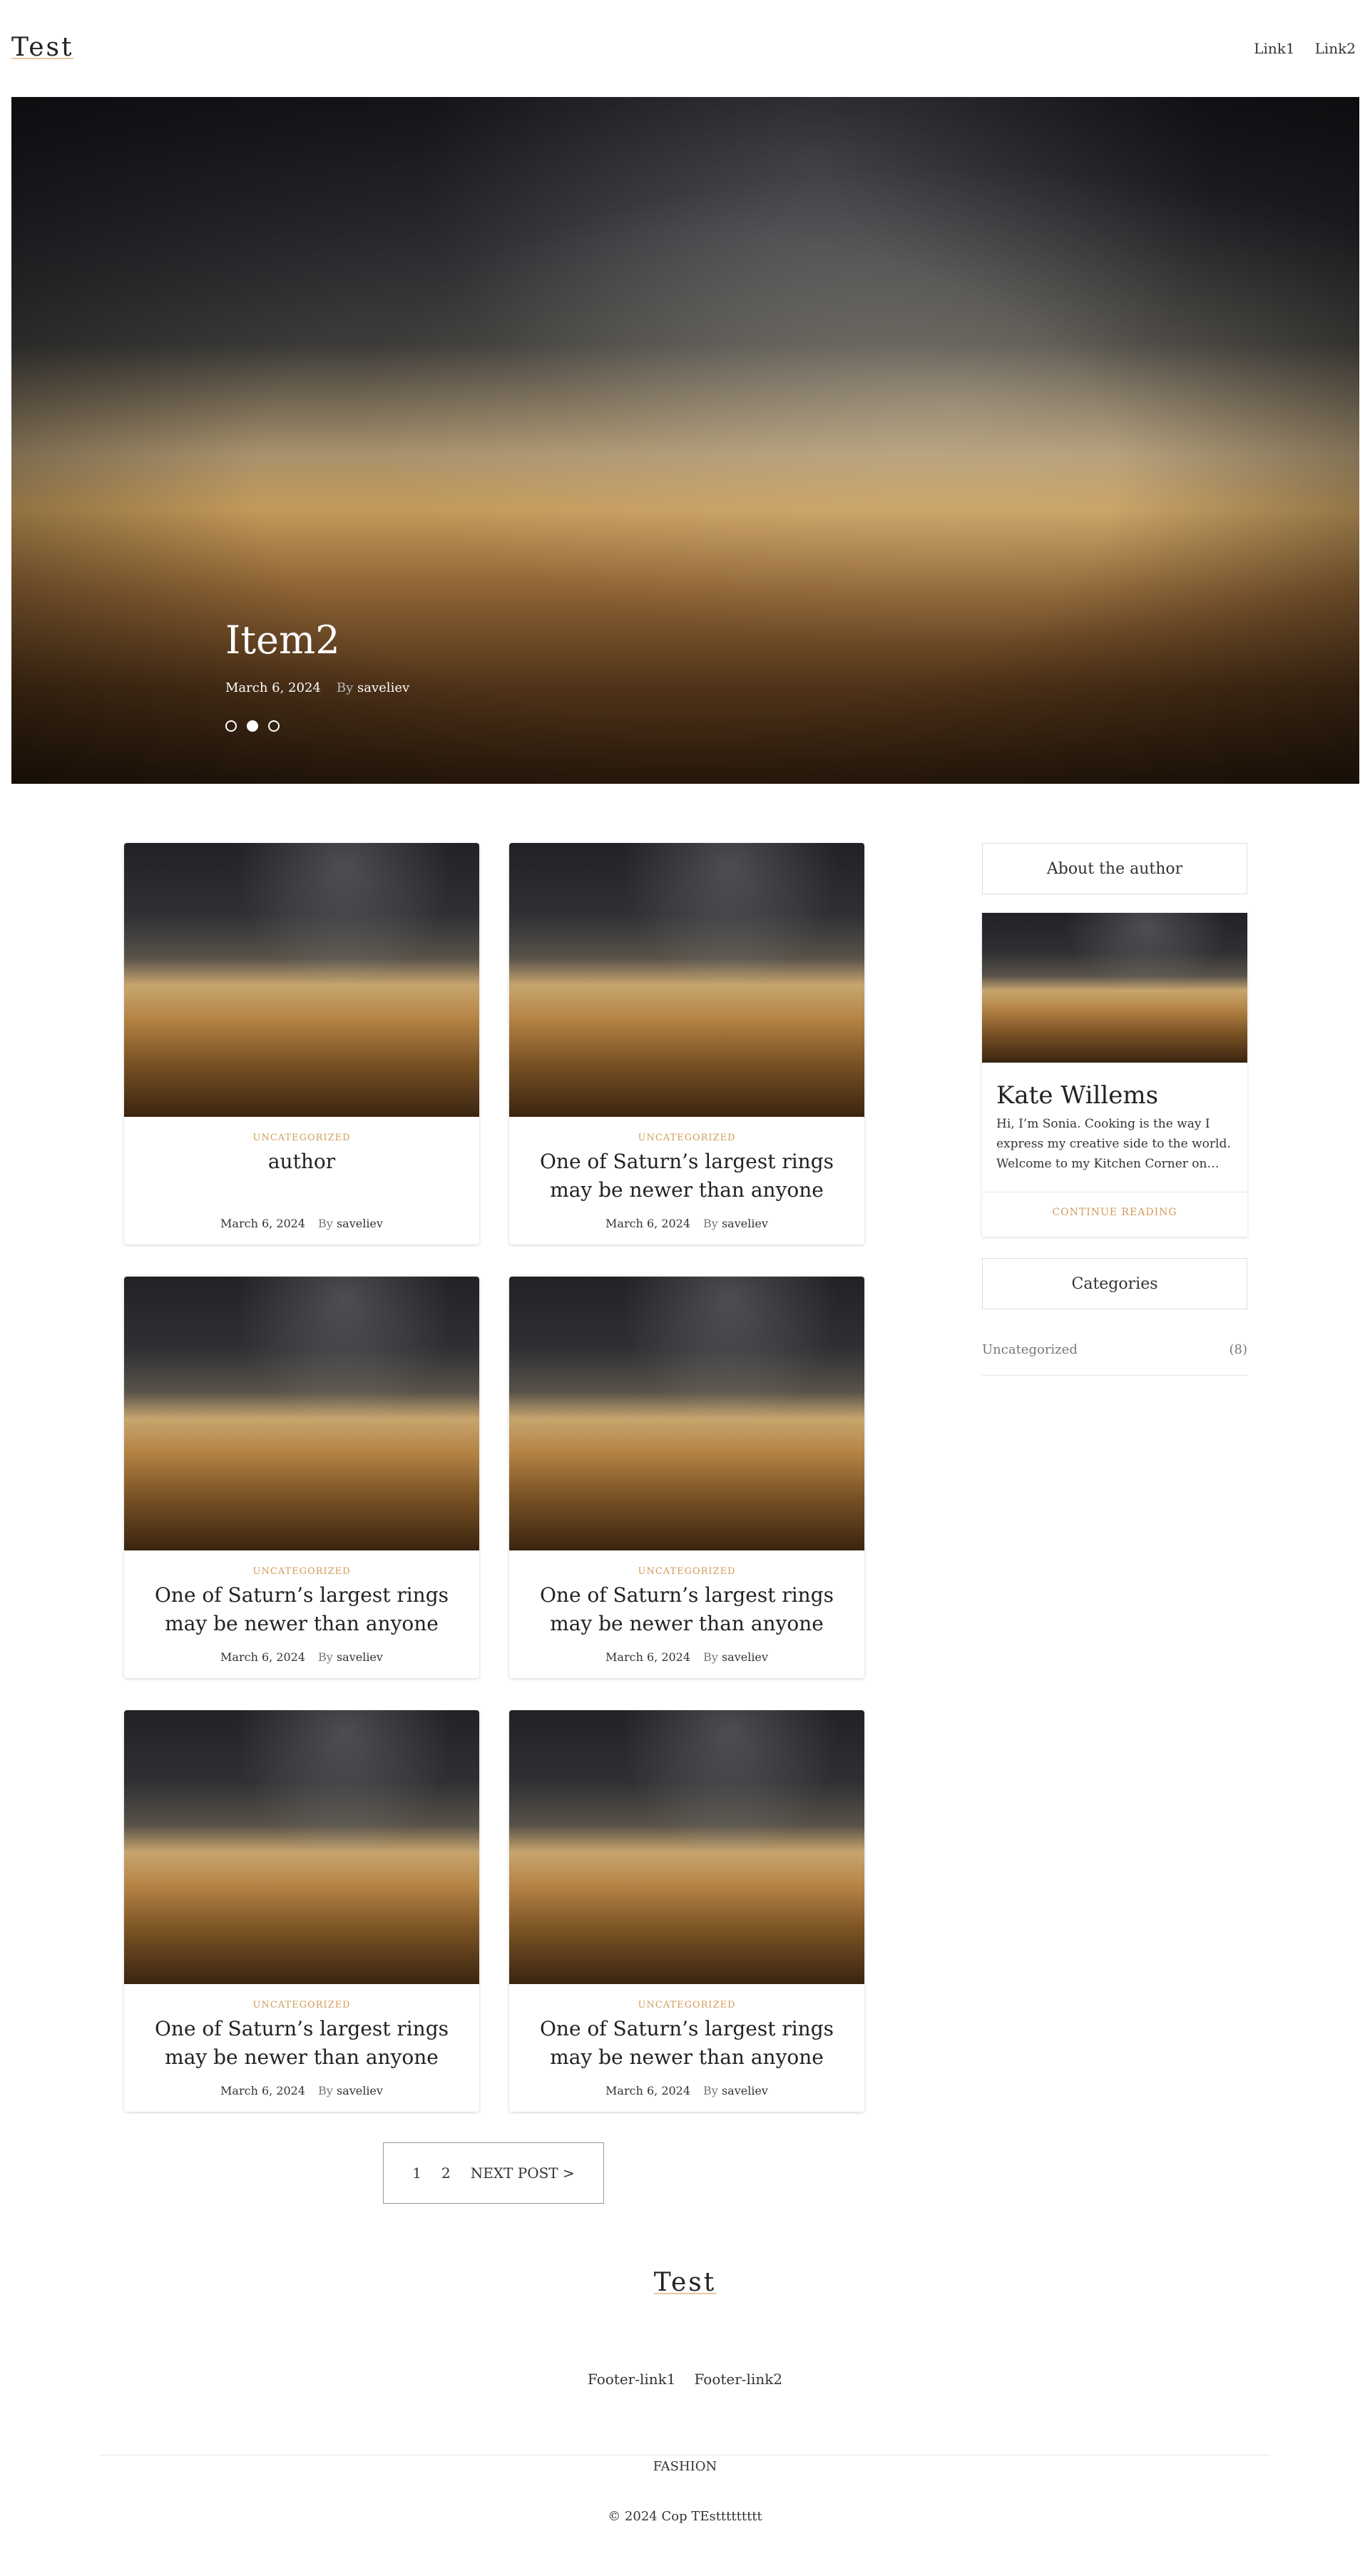  Describe the element at coordinates (1077, 1095) in the screenshot. I see `author-name: Kate Willems` at that location.